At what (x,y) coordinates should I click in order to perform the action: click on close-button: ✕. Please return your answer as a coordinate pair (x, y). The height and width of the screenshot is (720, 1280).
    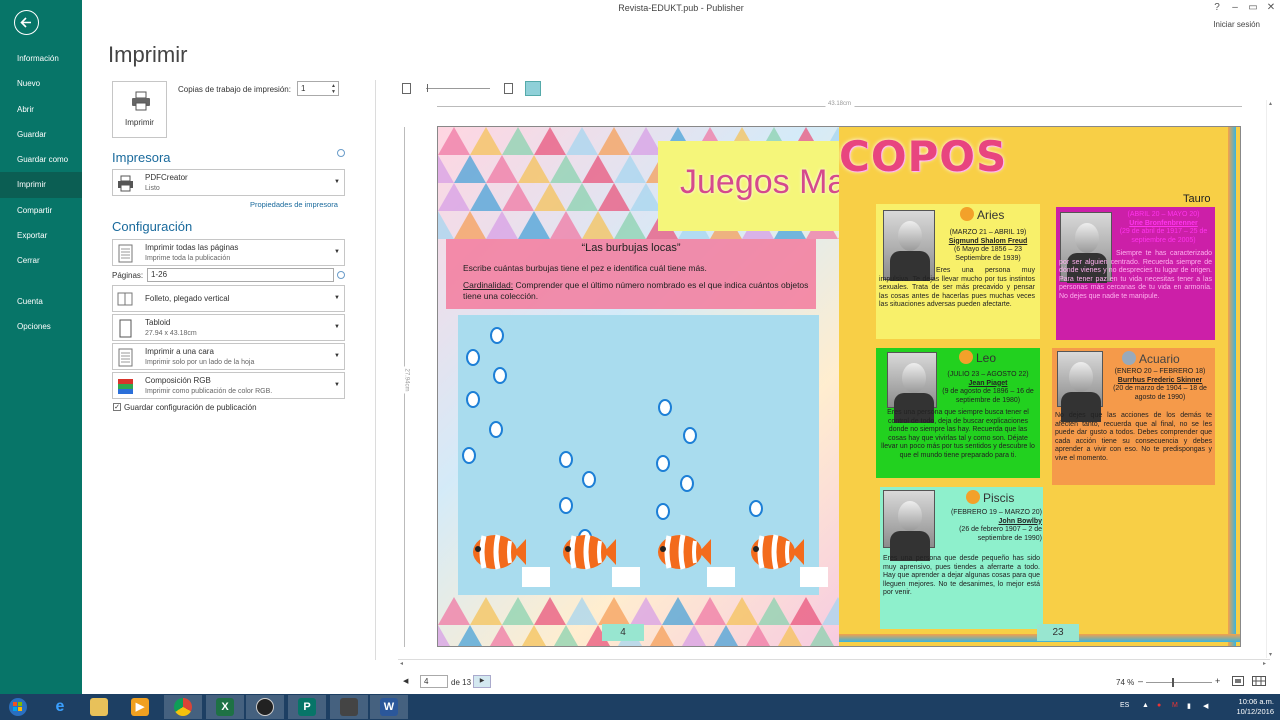
    Looking at the image, I should click on (1271, 7).